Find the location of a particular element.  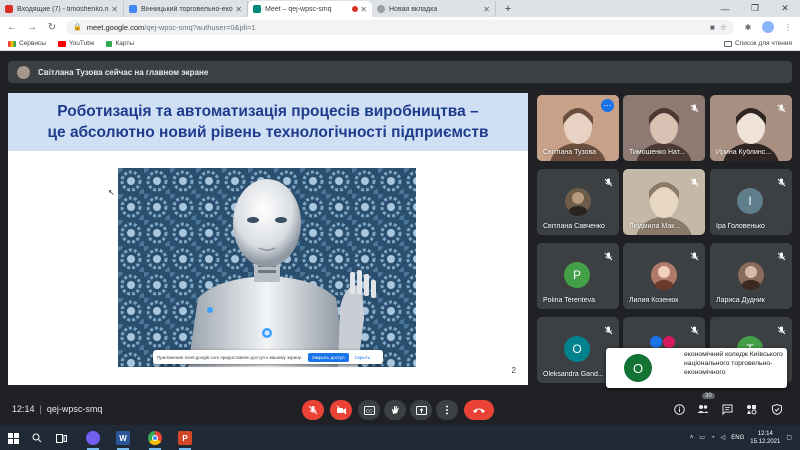

participant-tile: І Іра Головенько is located at coordinates (751, 202).